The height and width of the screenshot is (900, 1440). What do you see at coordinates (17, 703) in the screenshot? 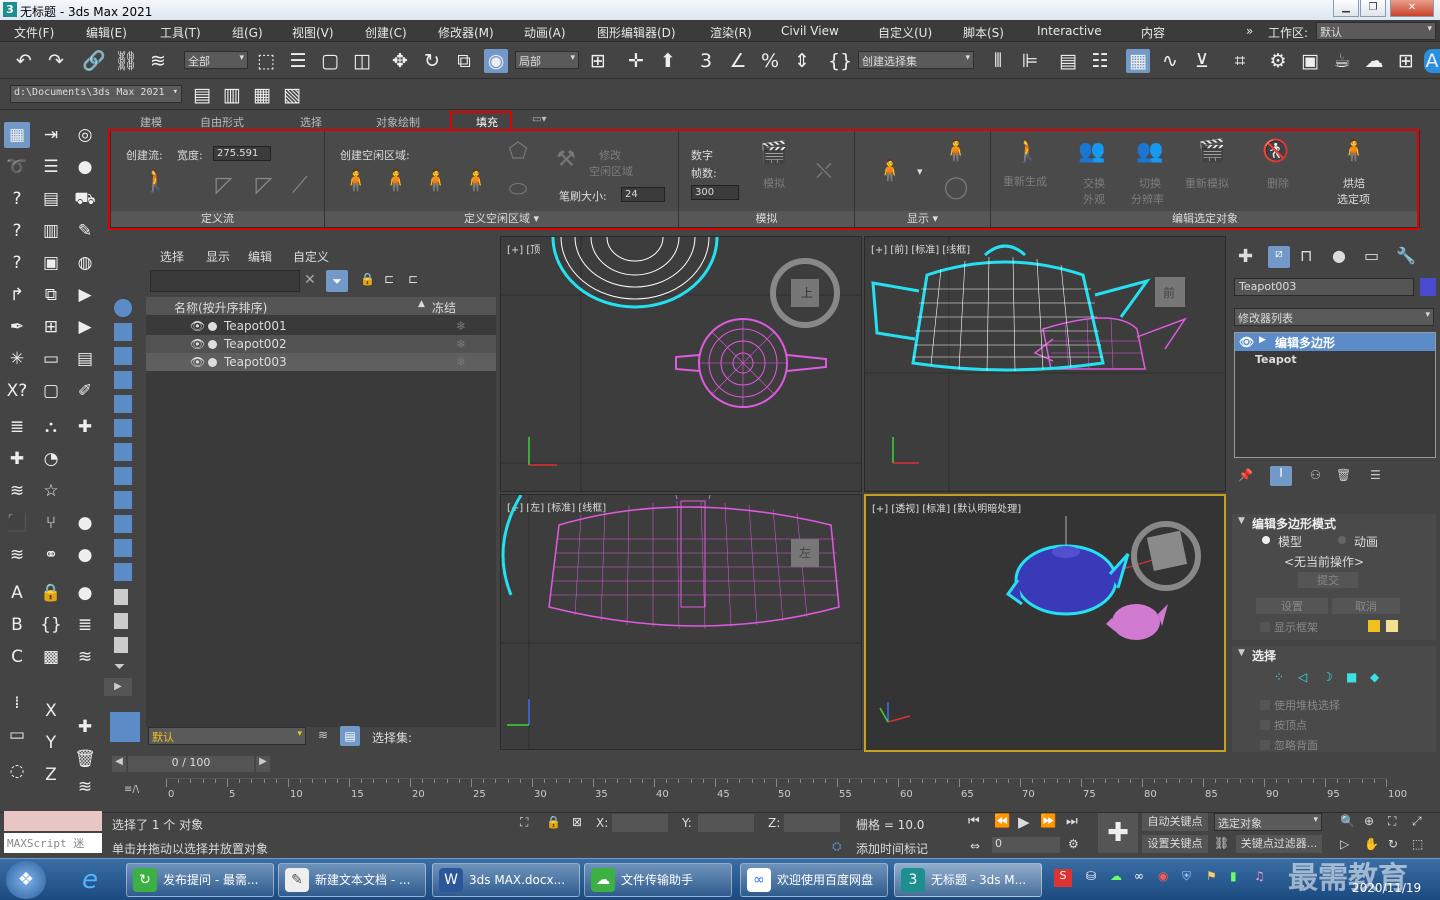
I see `dots-icon: ⁞` at bounding box center [17, 703].